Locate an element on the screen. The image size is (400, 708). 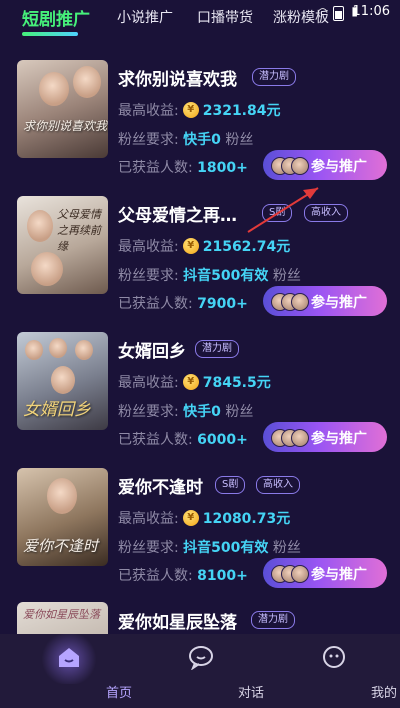
nav-profile: 我的 is located at coordinates (340, 671).